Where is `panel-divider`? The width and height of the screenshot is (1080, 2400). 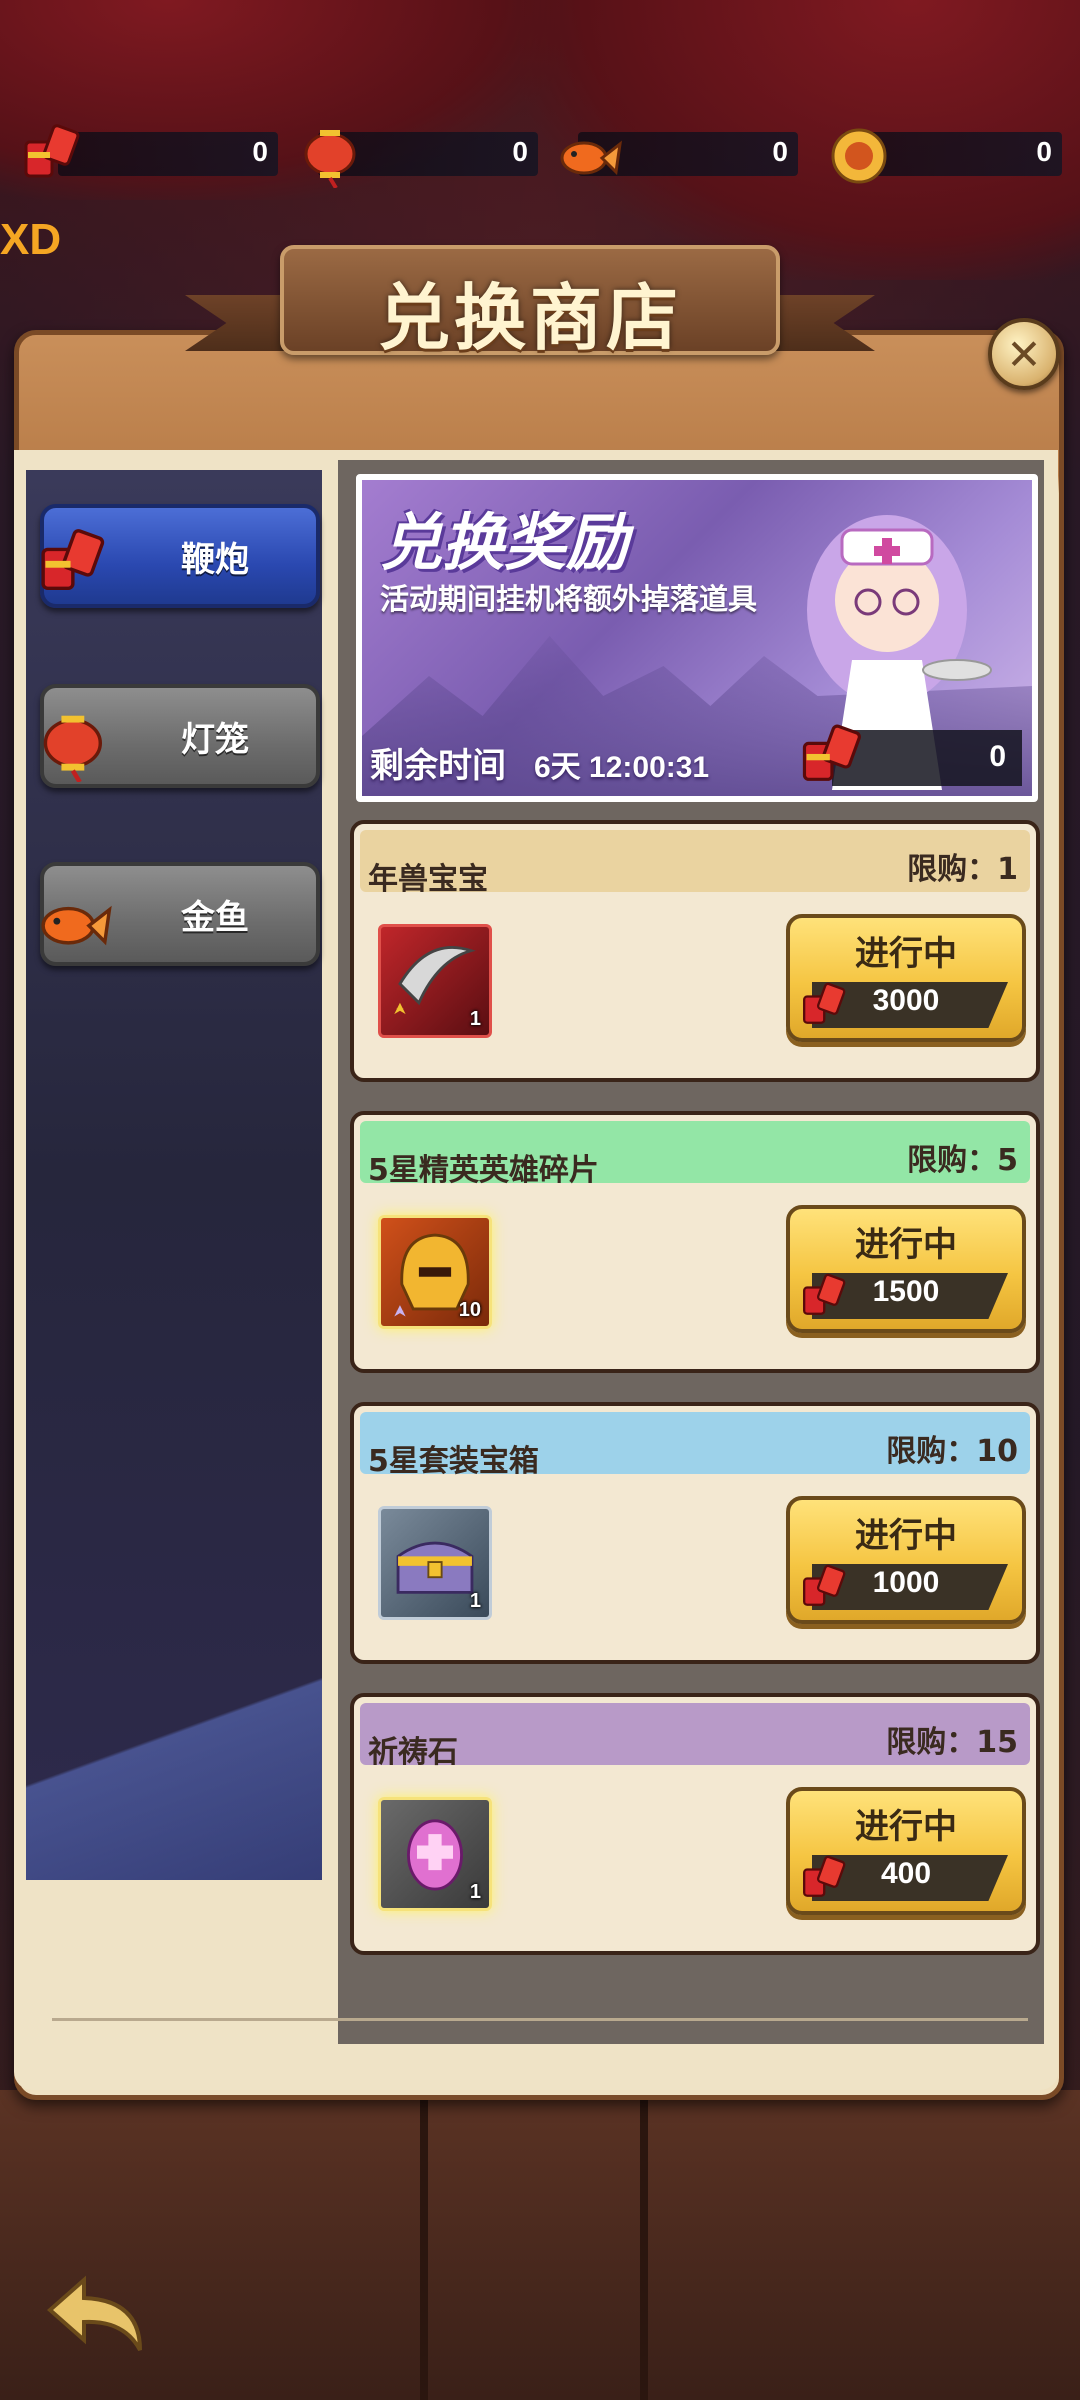
panel-divider is located at coordinates (540, 2019).